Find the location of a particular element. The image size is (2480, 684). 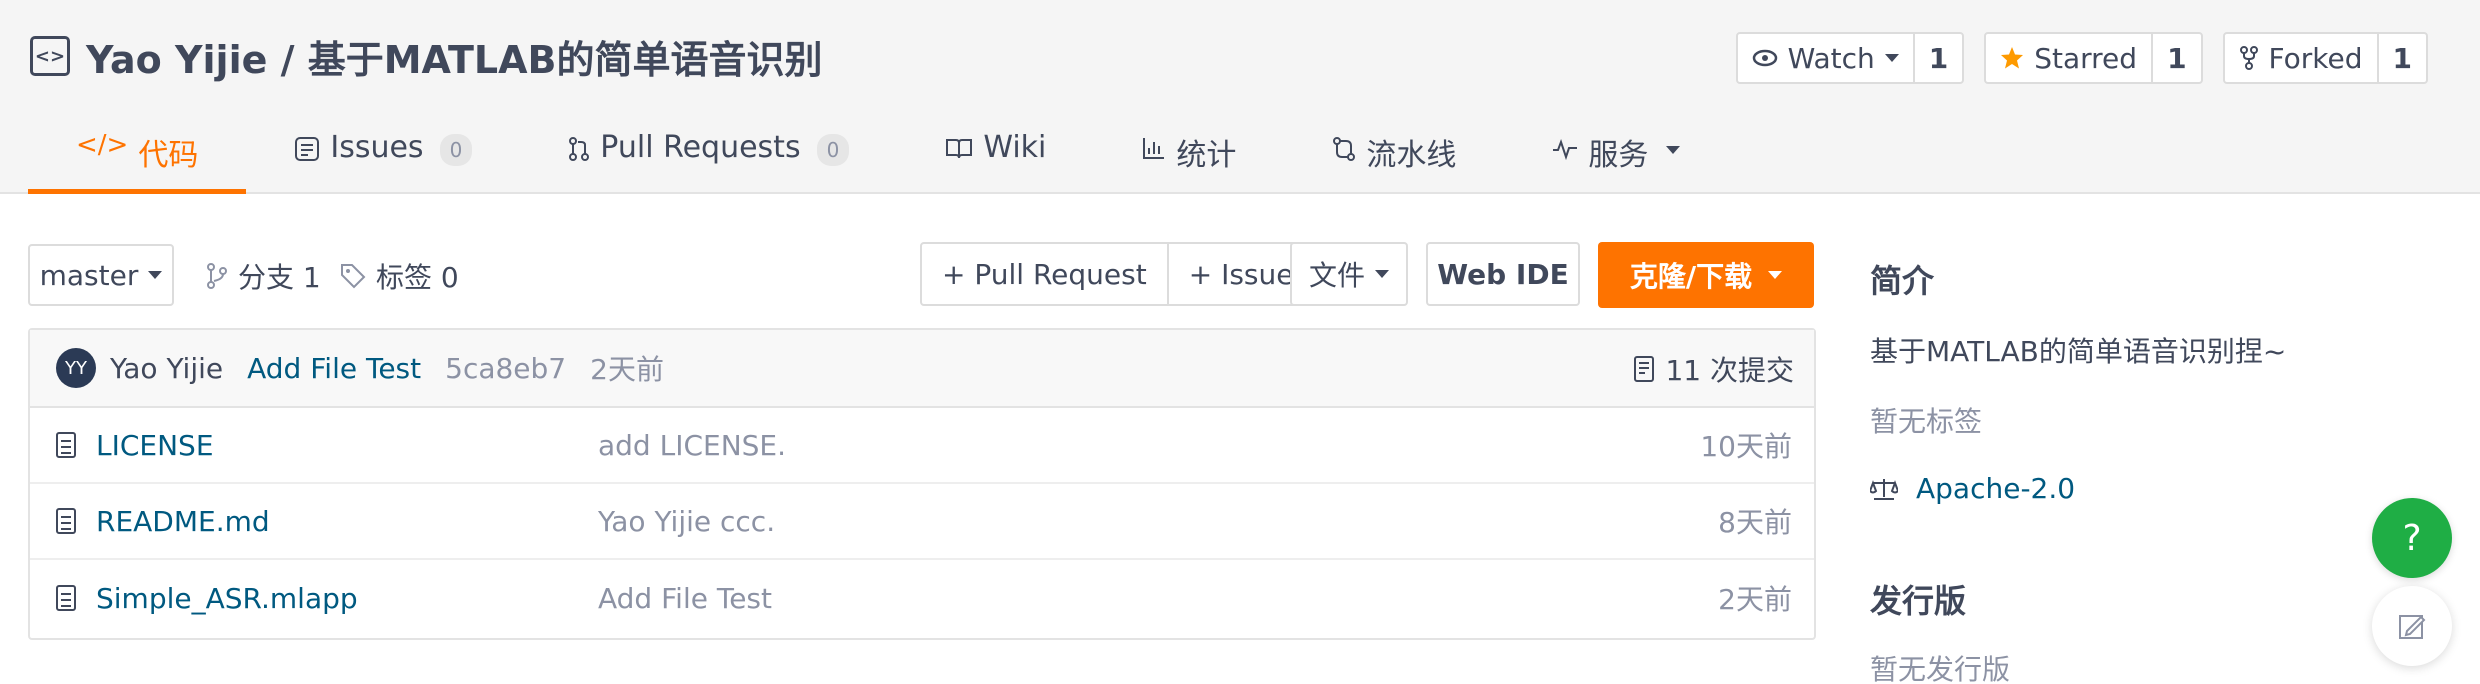

tab-services: 服务 is located at coordinates (1616, 157).